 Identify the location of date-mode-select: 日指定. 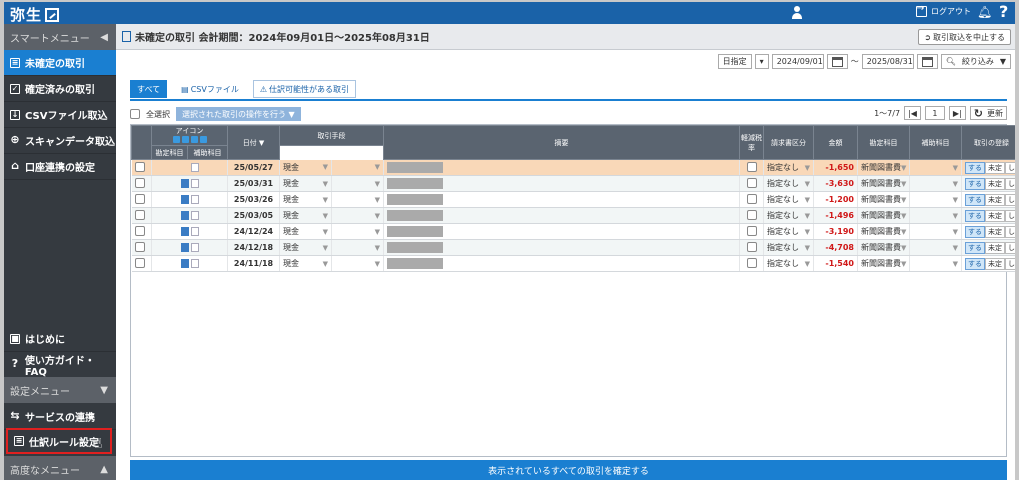
(734, 61).